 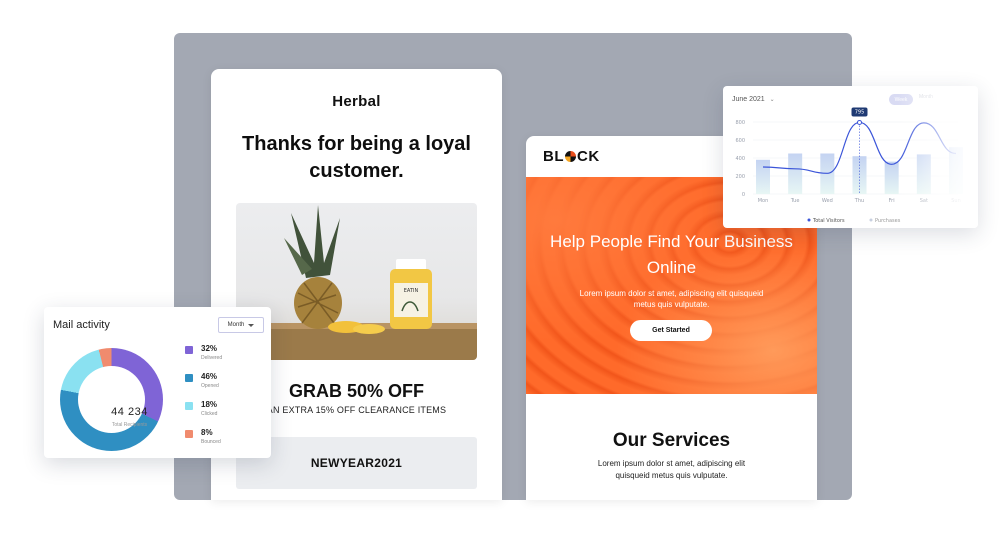 I want to click on donut-center: 44 234 Total Recipients, so click(x=112, y=399).